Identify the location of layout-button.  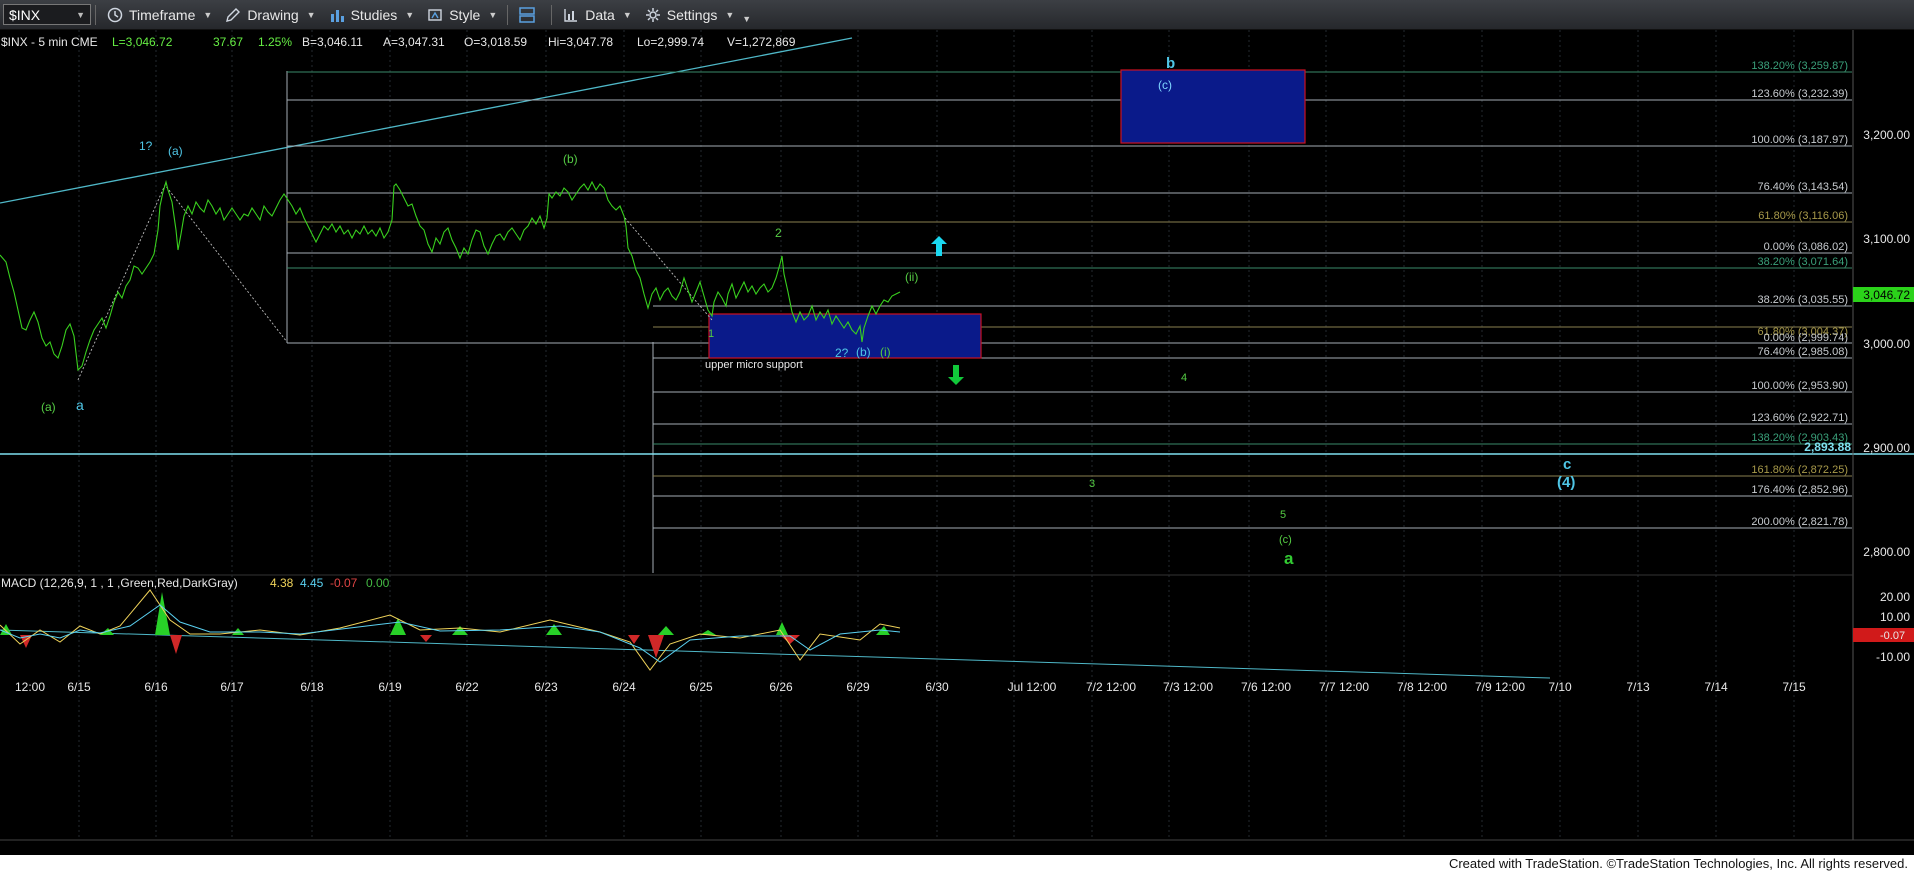
(529, 15).